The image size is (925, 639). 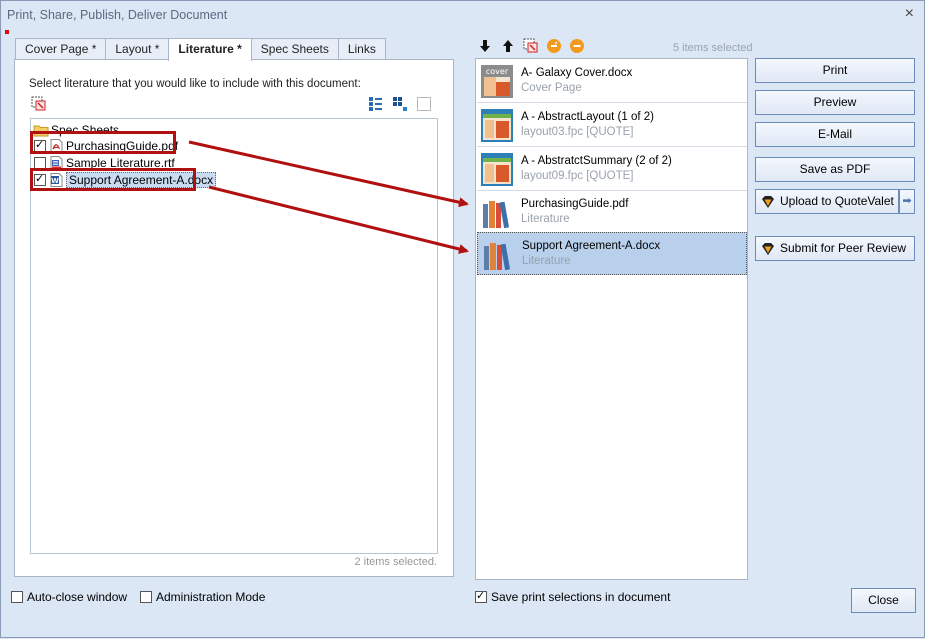 I want to click on highlight-box-purchasing-guide, so click(x=103, y=142).